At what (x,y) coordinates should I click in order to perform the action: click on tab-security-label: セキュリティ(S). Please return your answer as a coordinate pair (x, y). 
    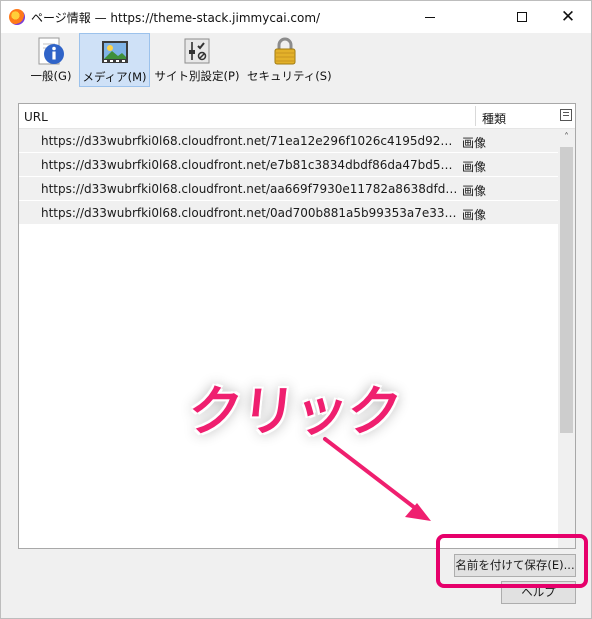
    Looking at the image, I should click on (289, 76).